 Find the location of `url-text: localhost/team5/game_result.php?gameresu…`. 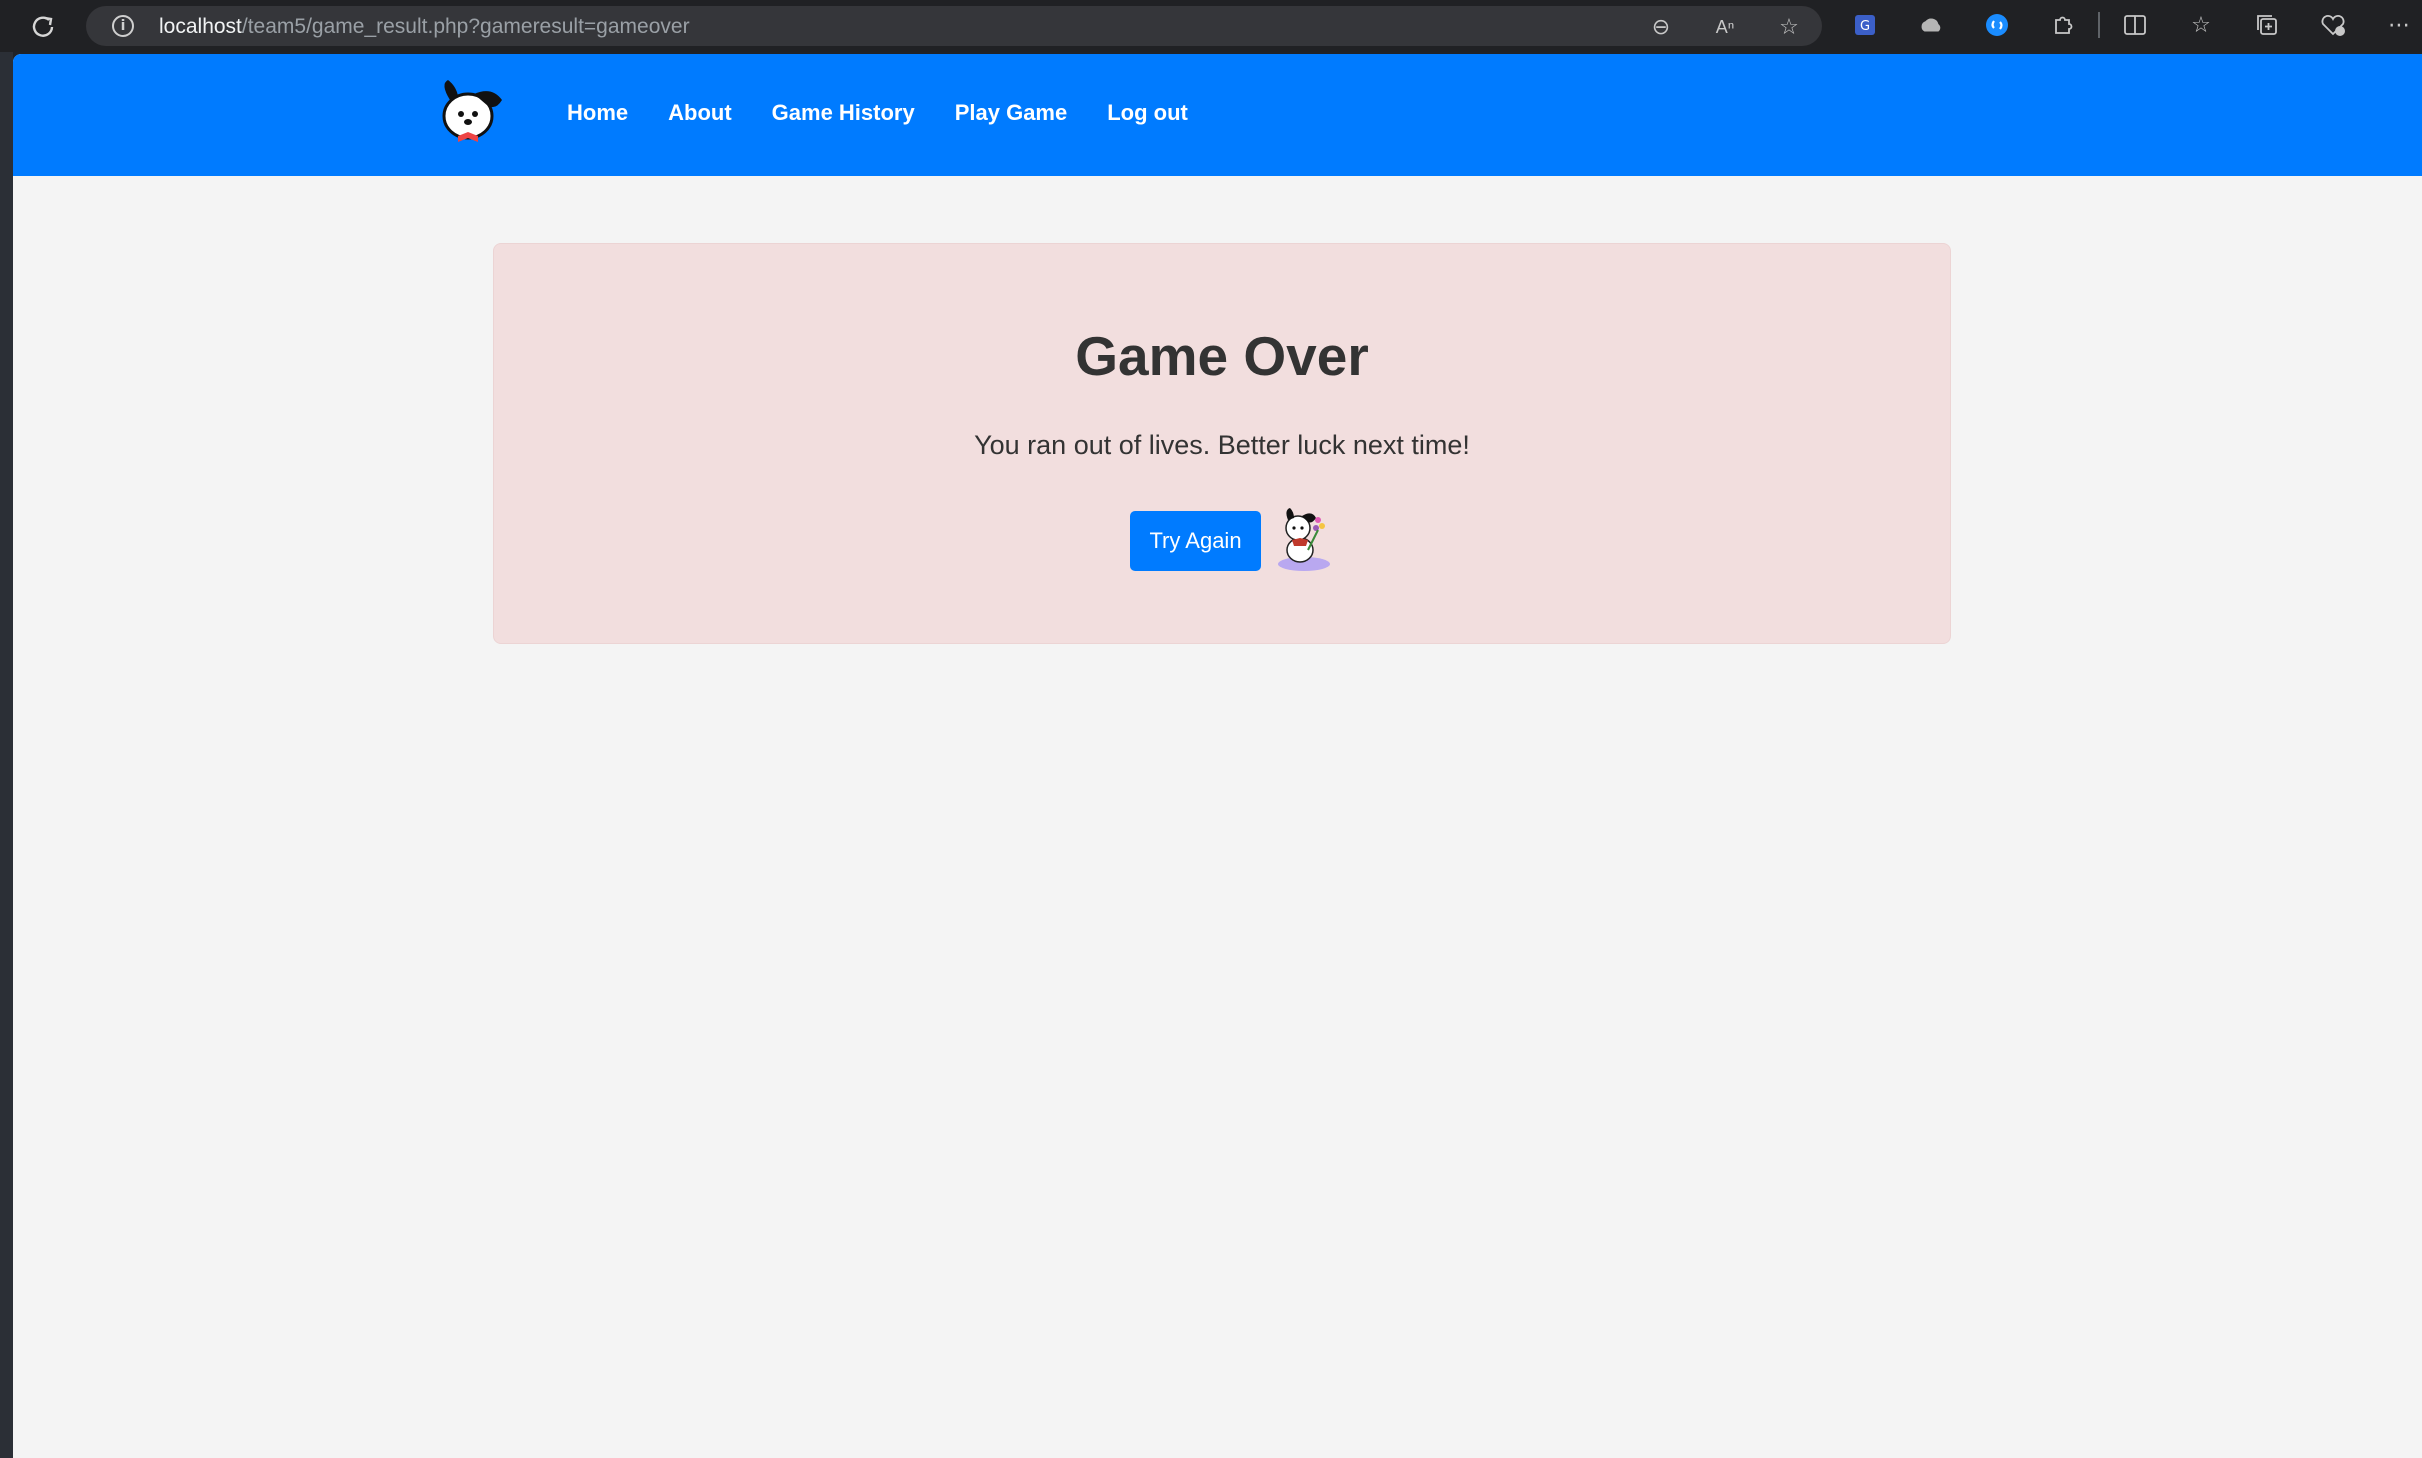

url-text: localhost/team5/game_result.php?gameresu… is located at coordinates (424, 27).